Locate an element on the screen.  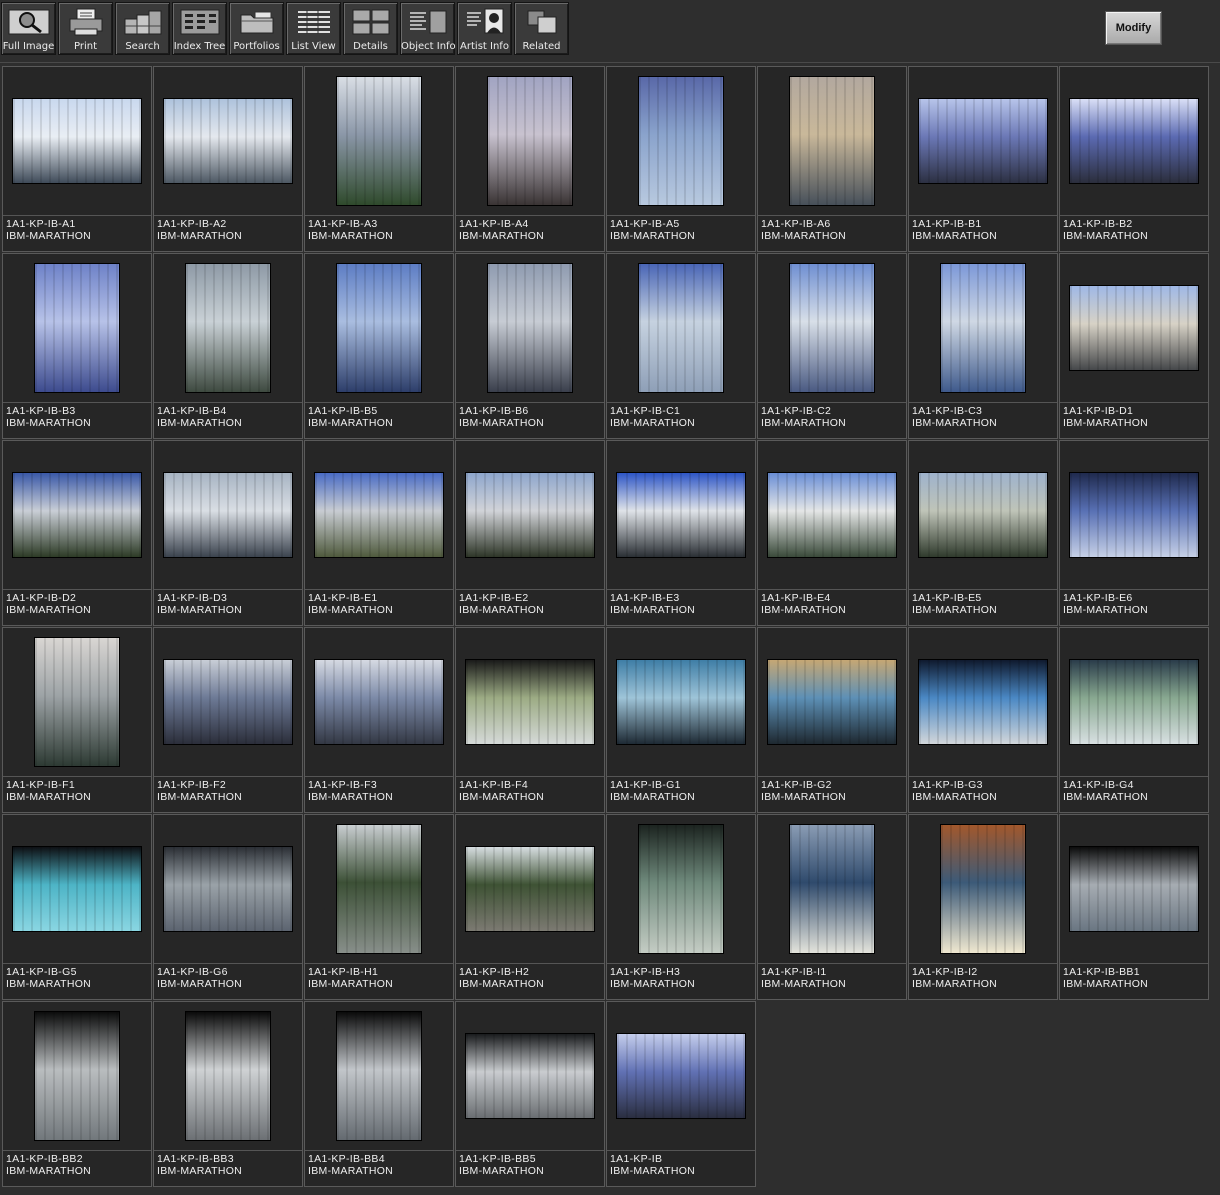
thumbnail-tile: 1A1-KP-IB-H2 IBM-MARATHON is located at coordinates (530, 907).